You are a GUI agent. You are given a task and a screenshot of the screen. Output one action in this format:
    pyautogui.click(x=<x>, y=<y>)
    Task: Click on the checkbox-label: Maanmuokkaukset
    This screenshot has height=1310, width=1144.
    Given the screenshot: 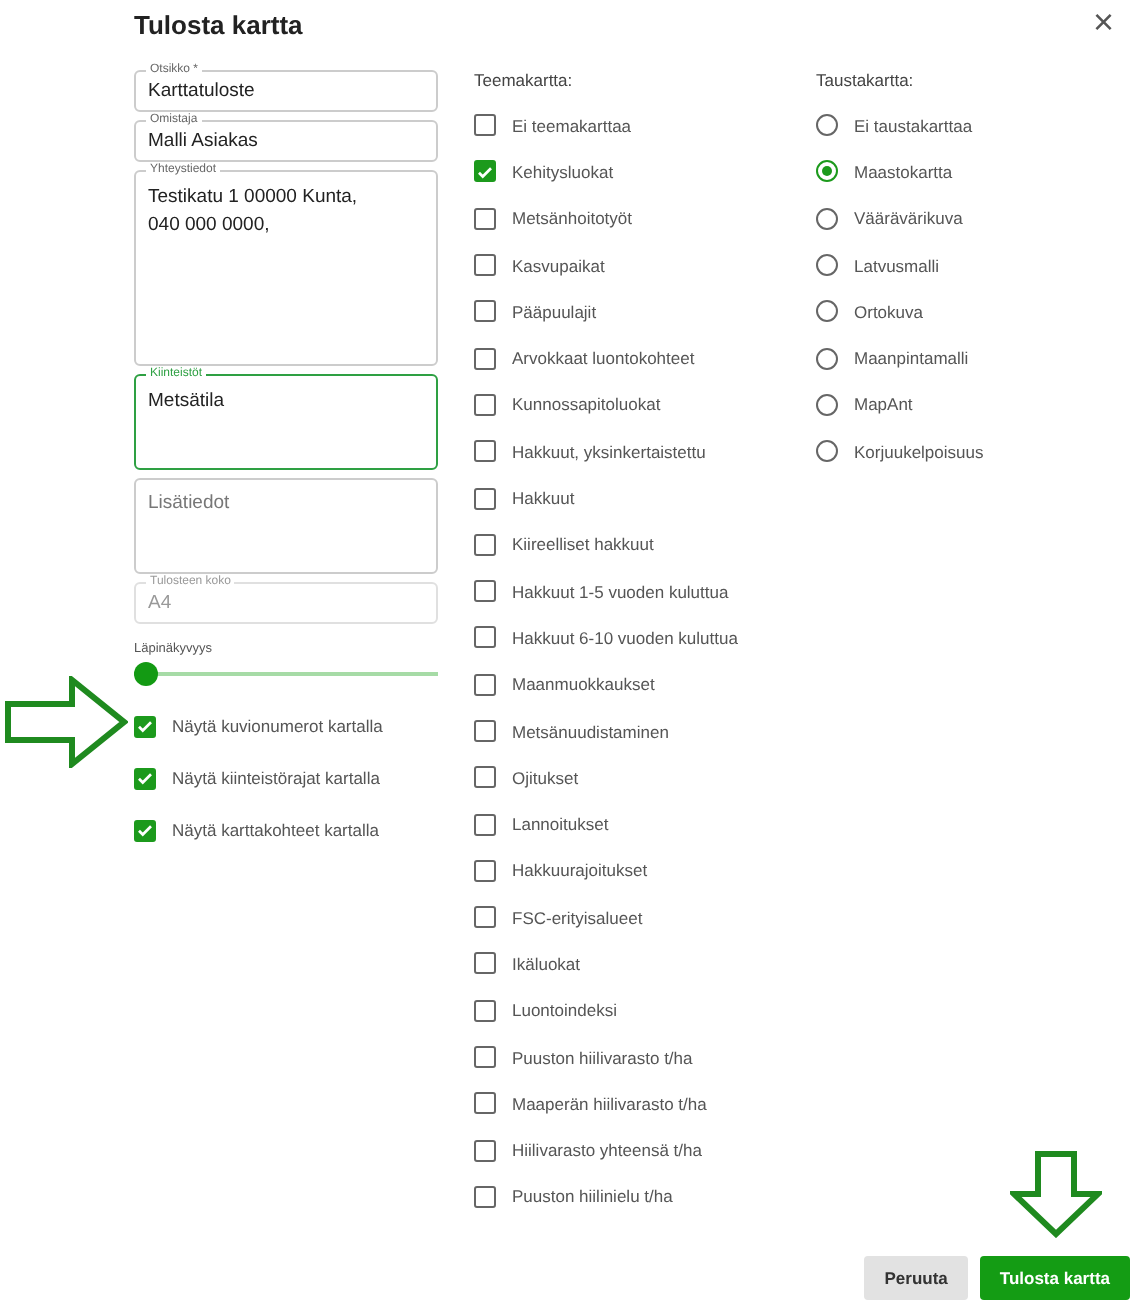 What is the action you would take?
    pyautogui.click(x=583, y=684)
    